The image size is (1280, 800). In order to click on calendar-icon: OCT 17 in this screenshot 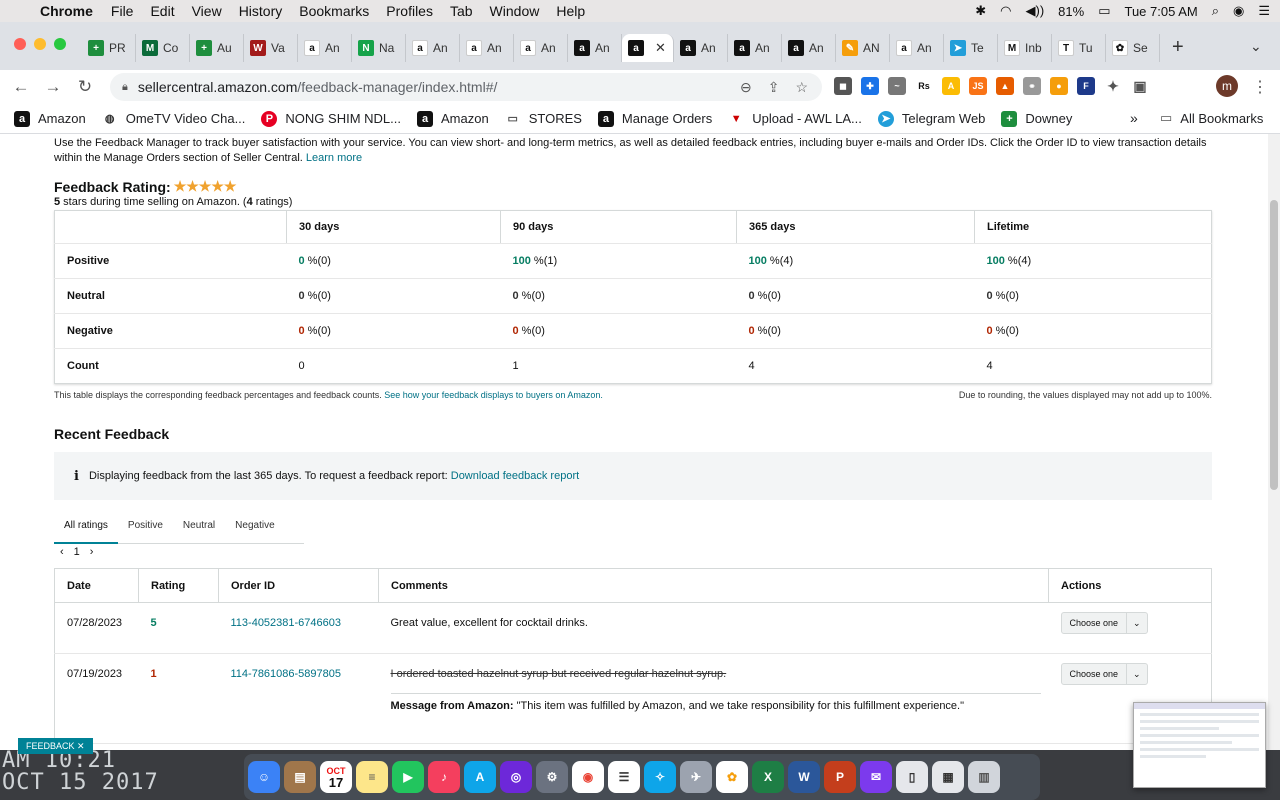, I will do `click(336, 777)`.